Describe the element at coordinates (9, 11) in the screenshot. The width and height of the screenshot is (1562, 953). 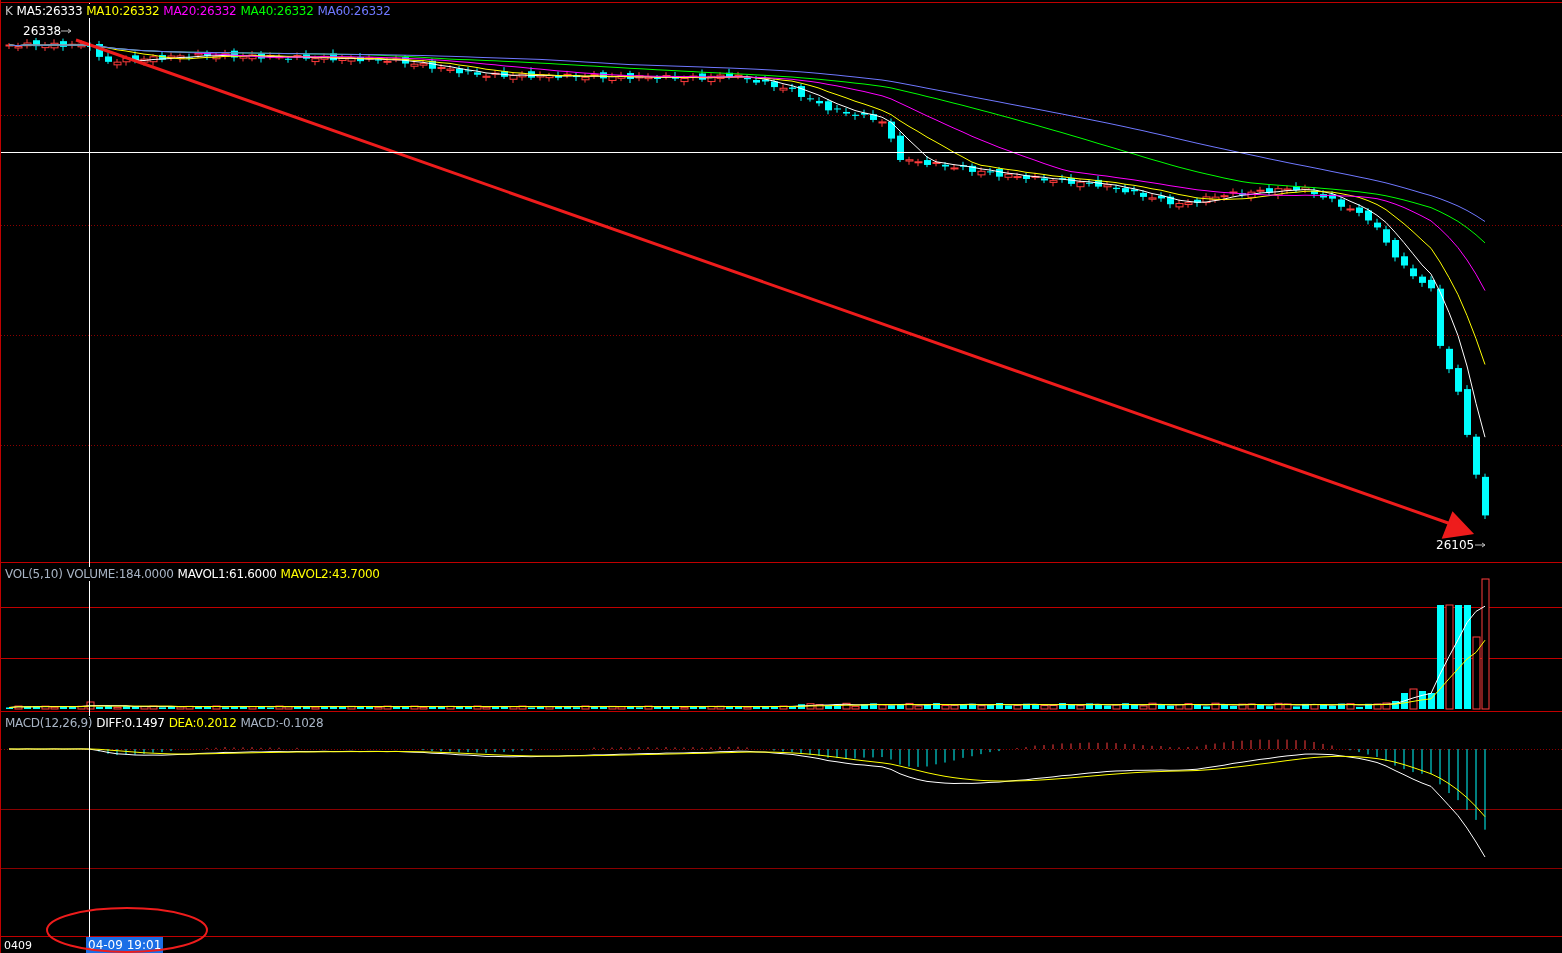
I see `legend-label: K` at that location.